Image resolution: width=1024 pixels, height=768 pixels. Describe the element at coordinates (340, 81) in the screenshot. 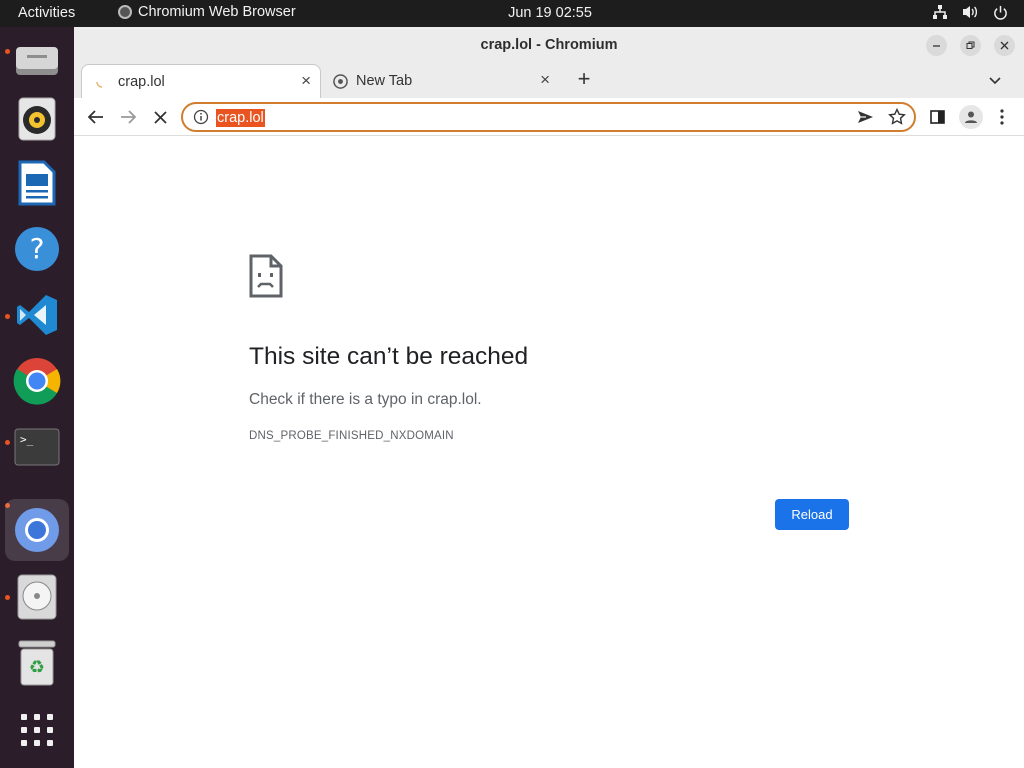

I see `chrome-favicon-icon` at that location.